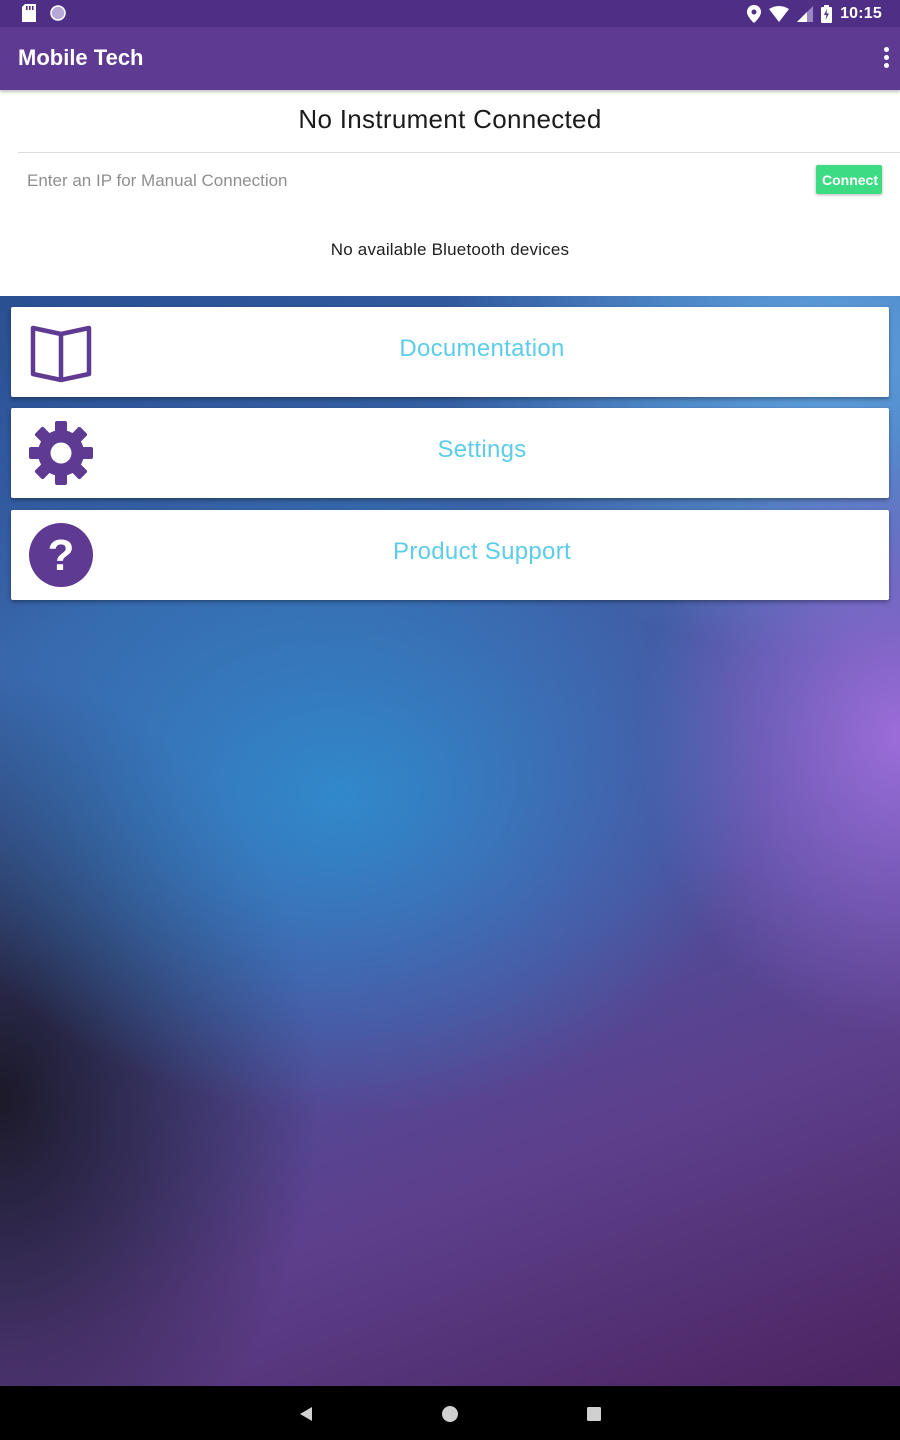  I want to click on battery-charging-icon, so click(827, 14).